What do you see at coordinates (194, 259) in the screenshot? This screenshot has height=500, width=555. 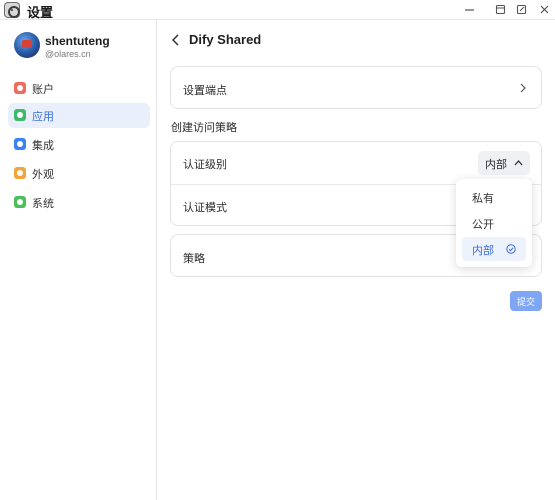 I see `policy-label: 策略` at bounding box center [194, 259].